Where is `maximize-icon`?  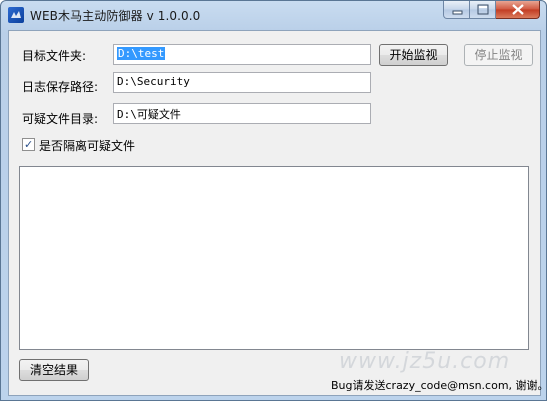 maximize-icon is located at coordinates (483, 9).